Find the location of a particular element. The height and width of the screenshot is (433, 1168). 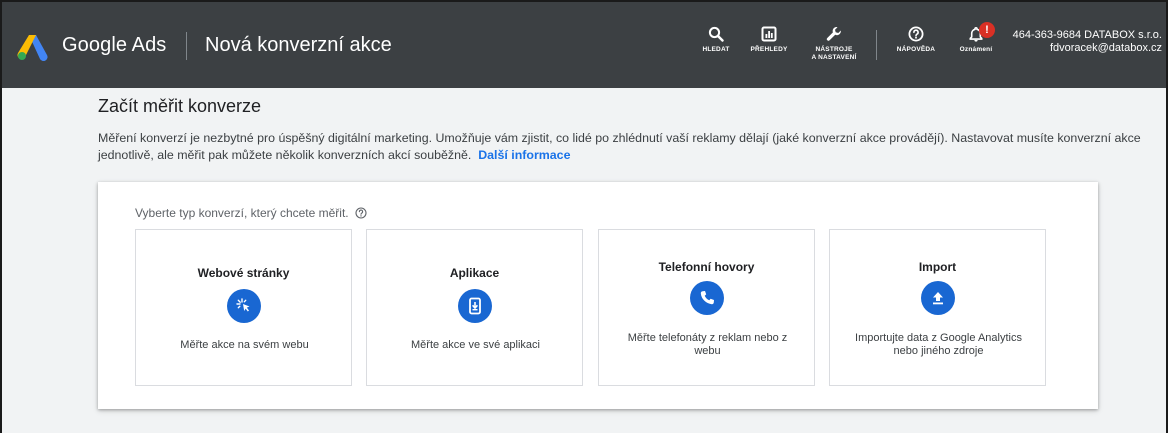

help-circle-icon is located at coordinates (361, 213).